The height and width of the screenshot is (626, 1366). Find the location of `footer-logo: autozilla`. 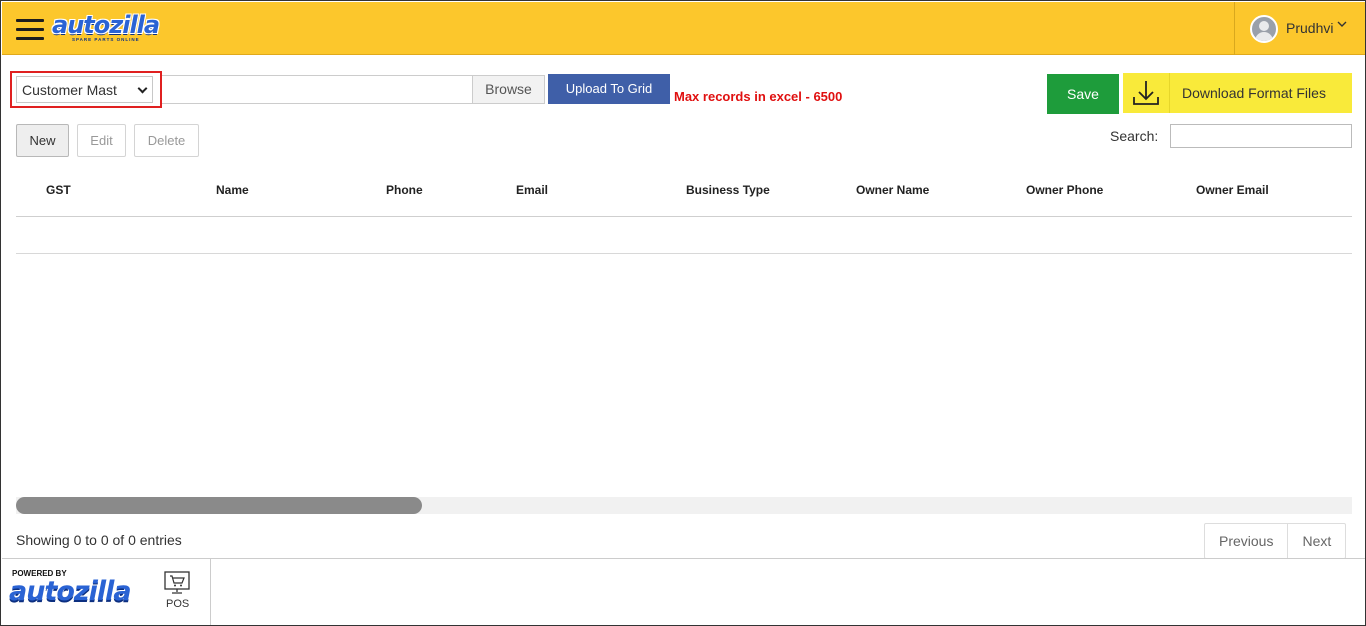

footer-logo: autozilla is located at coordinates (70, 591).